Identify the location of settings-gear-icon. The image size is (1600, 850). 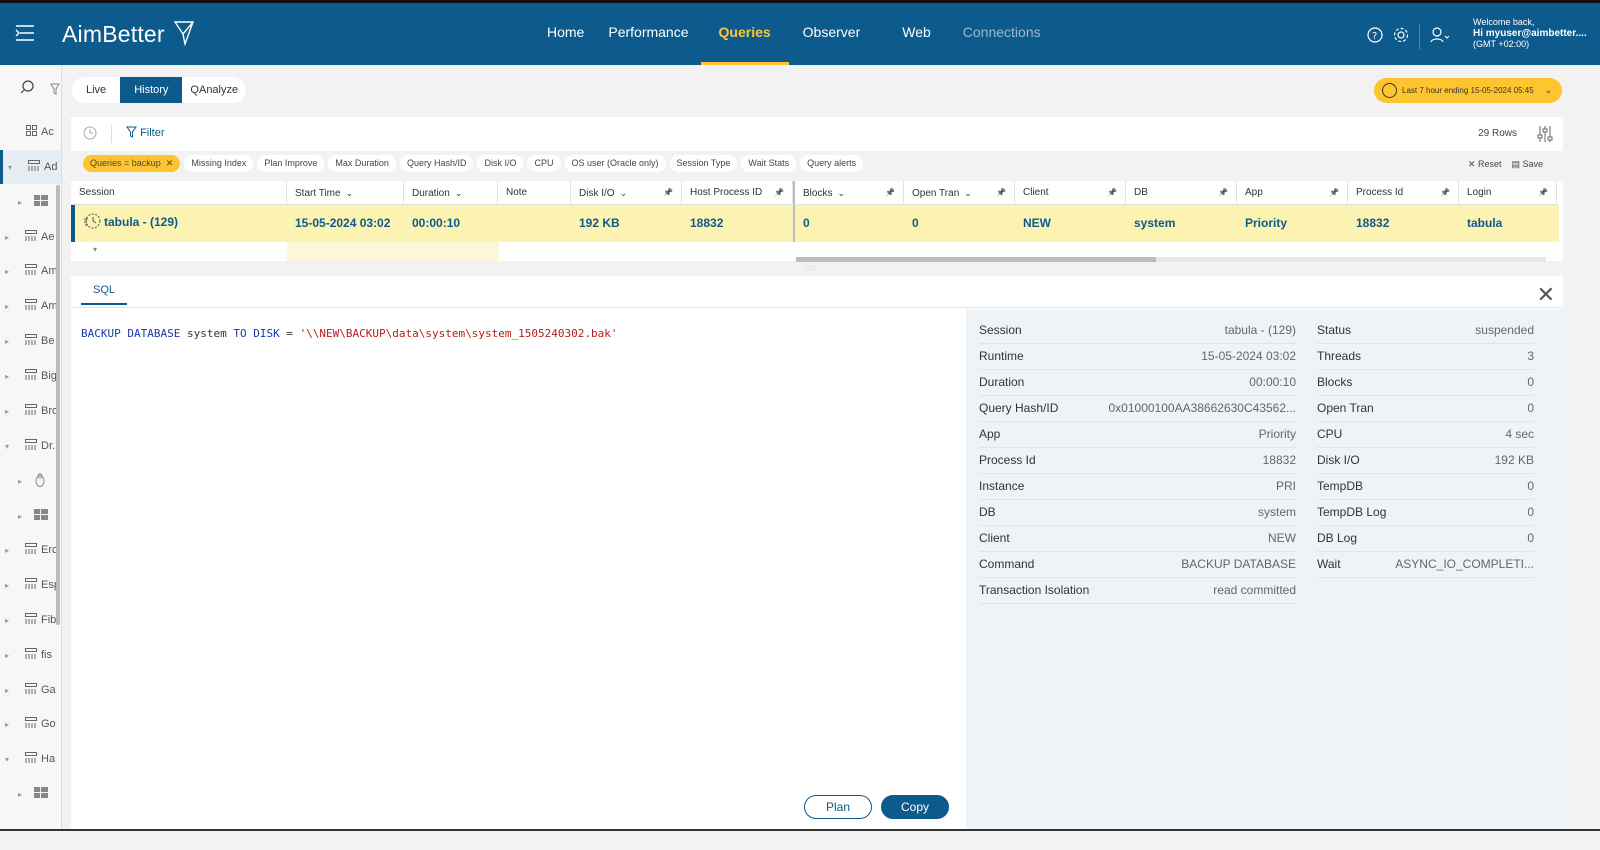
(1401, 37).